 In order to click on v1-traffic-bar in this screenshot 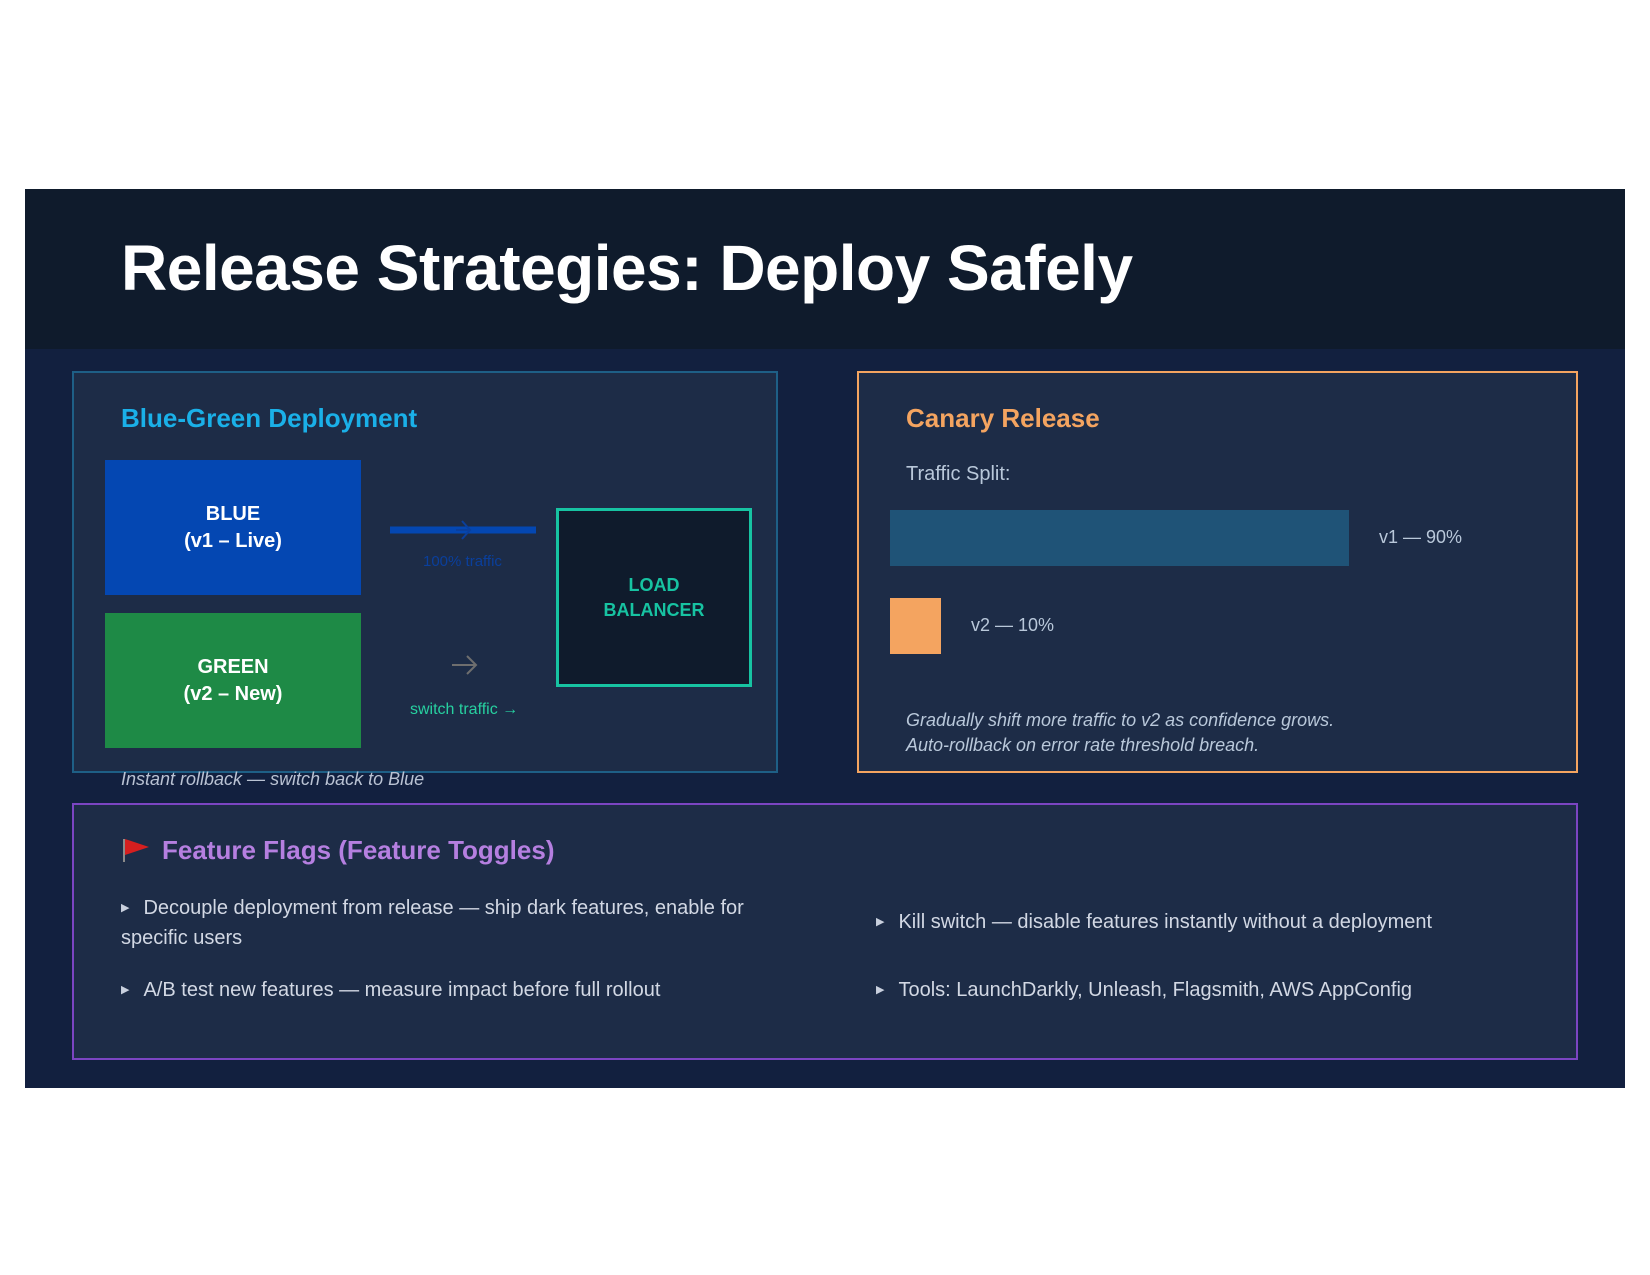, I will do `click(1119, 538)`.